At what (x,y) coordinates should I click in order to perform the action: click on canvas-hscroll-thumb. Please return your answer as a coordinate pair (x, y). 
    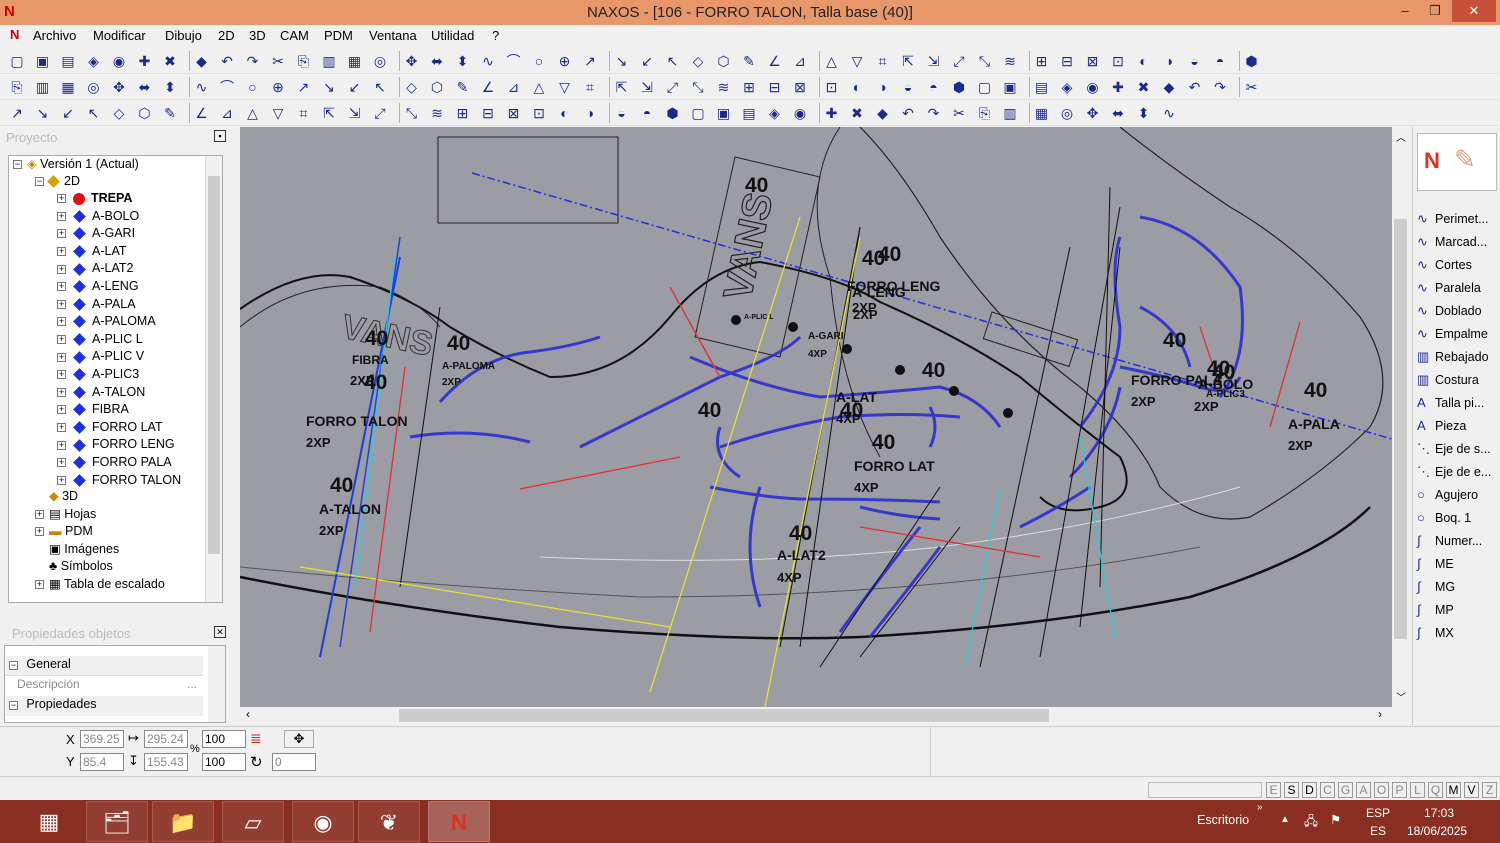
    Looking at the image, I should click on (724, 715).